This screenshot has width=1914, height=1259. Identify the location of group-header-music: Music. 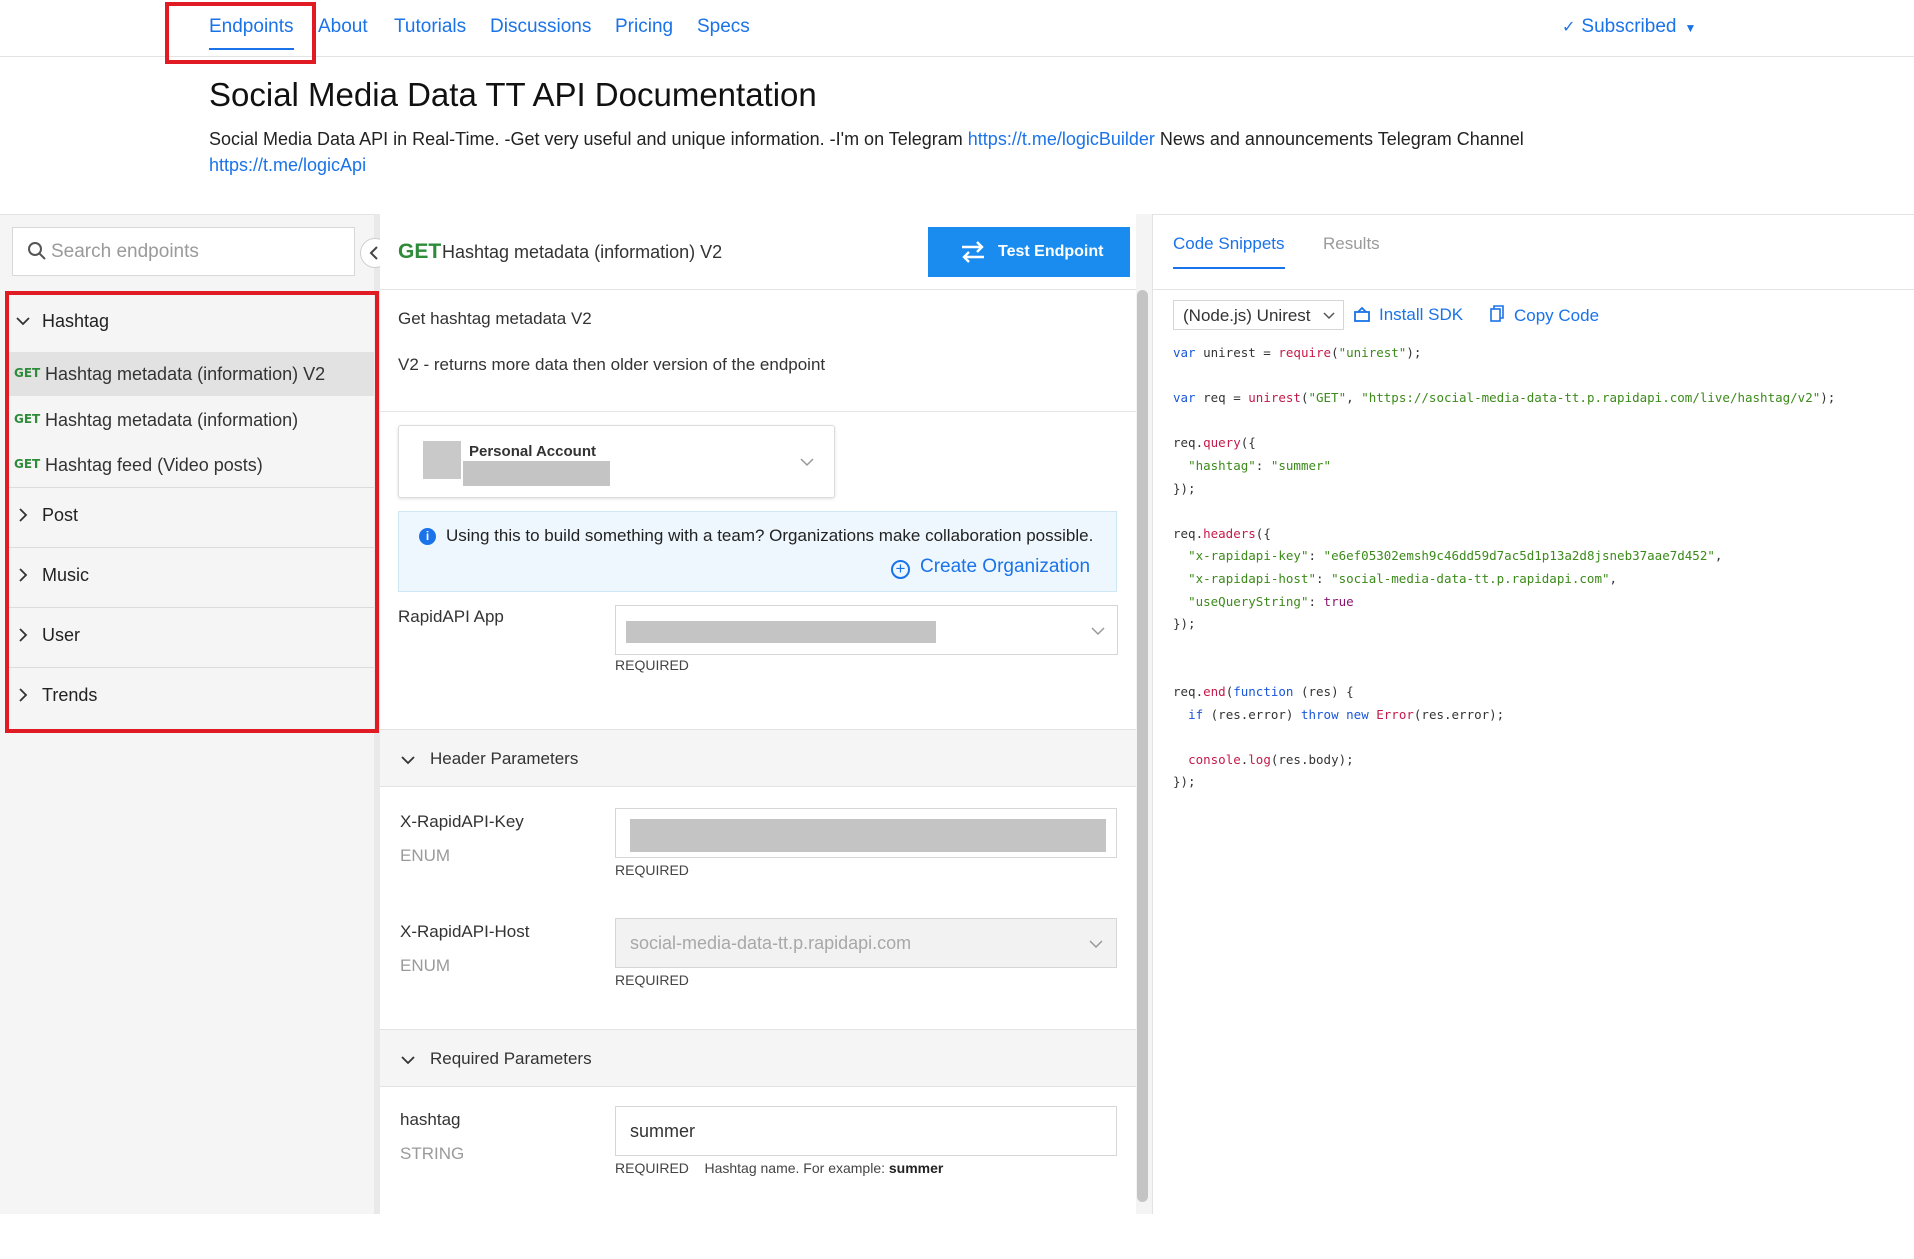
(191, 577).